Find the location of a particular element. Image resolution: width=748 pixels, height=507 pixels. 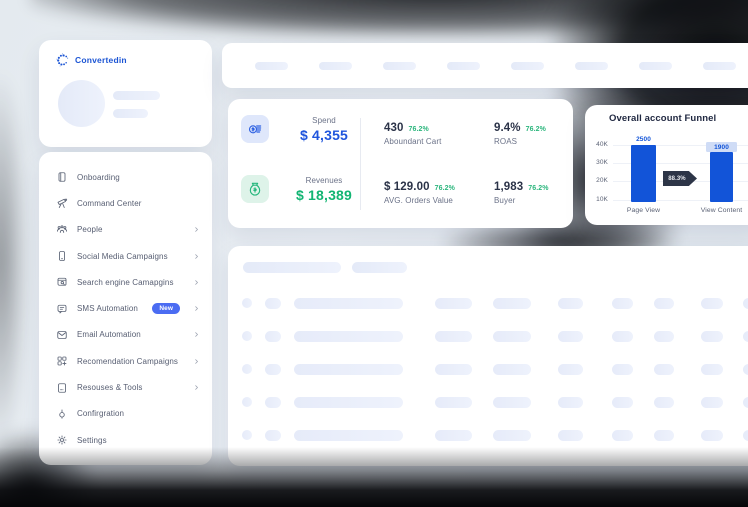

brand-logo: Convertedin is located at coordinates (91, 60).